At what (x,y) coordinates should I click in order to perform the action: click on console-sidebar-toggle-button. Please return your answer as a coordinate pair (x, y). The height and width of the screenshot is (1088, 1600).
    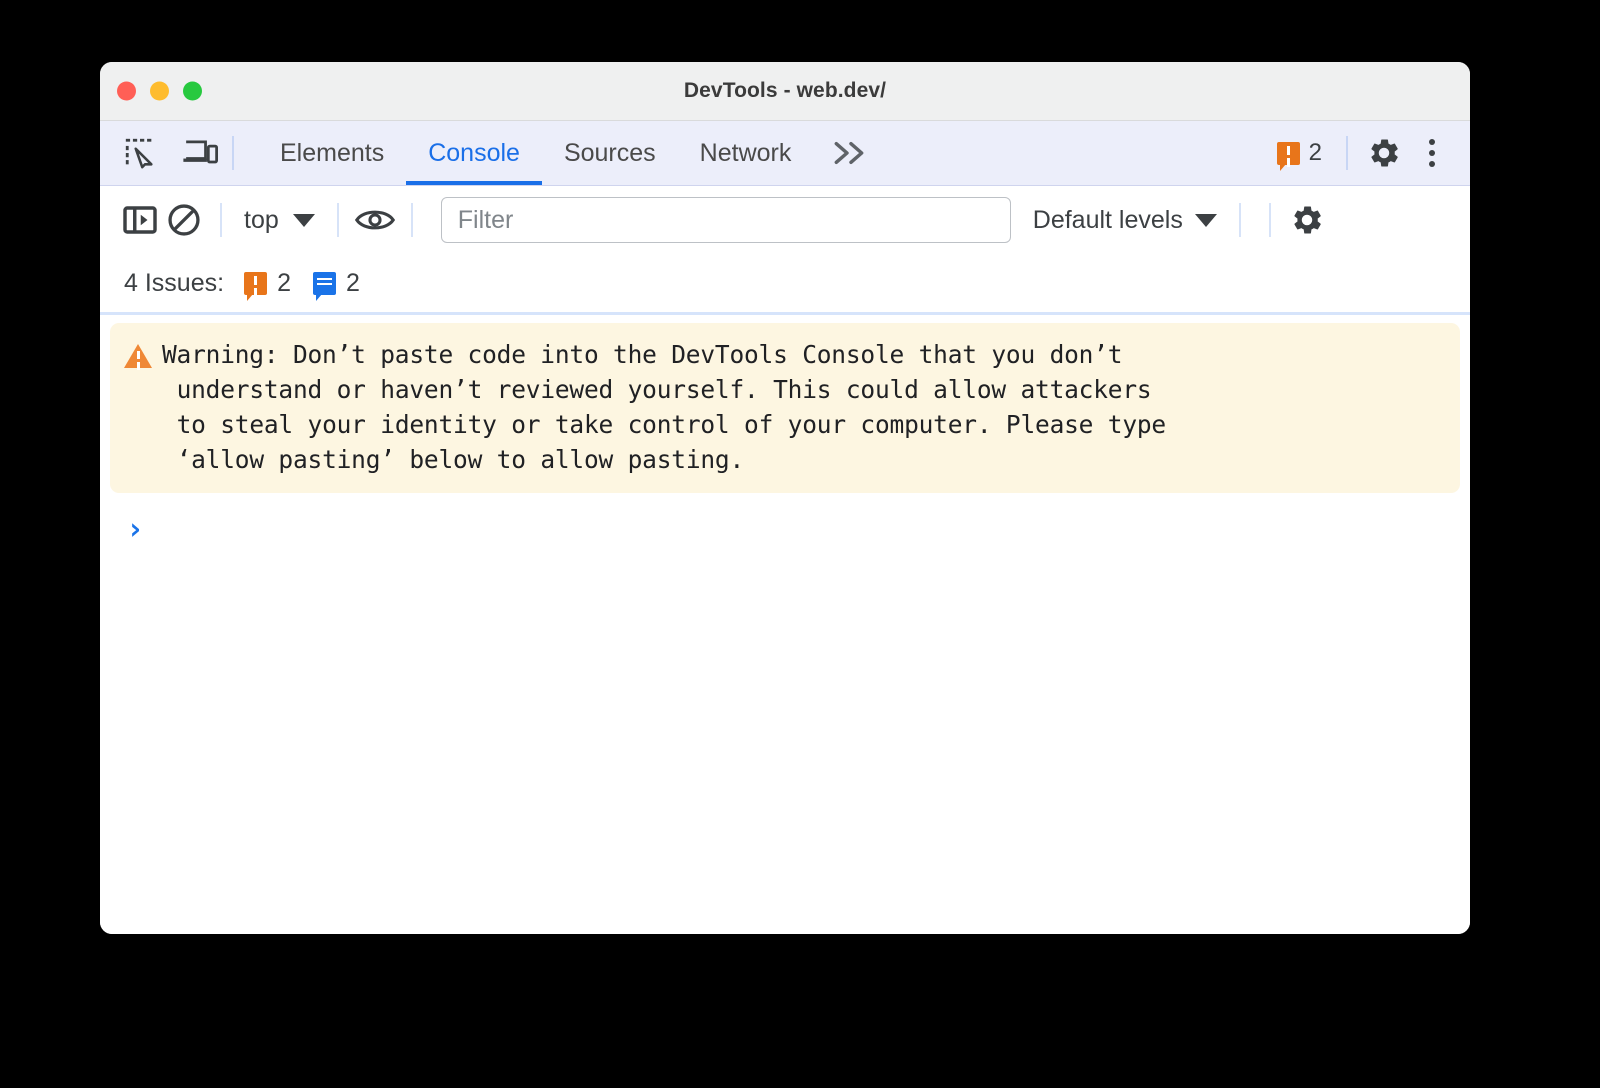
    Looking at the image, I should click on (140, 220).